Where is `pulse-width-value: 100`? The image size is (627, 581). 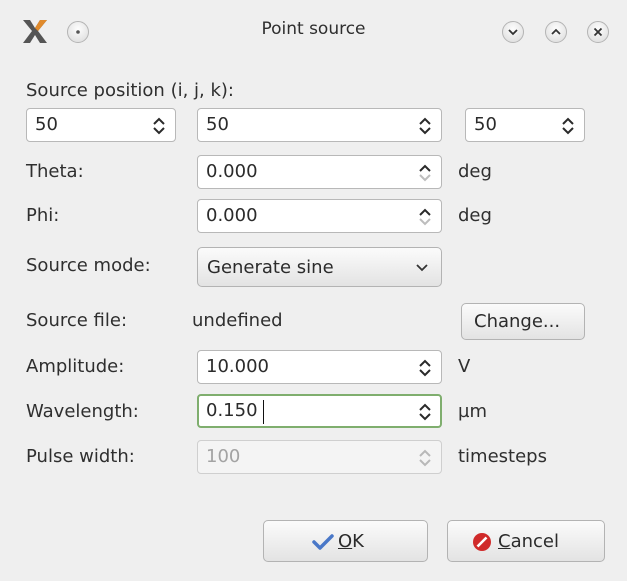
pulse-width-value: 100 is located at coordinates (223, 456).